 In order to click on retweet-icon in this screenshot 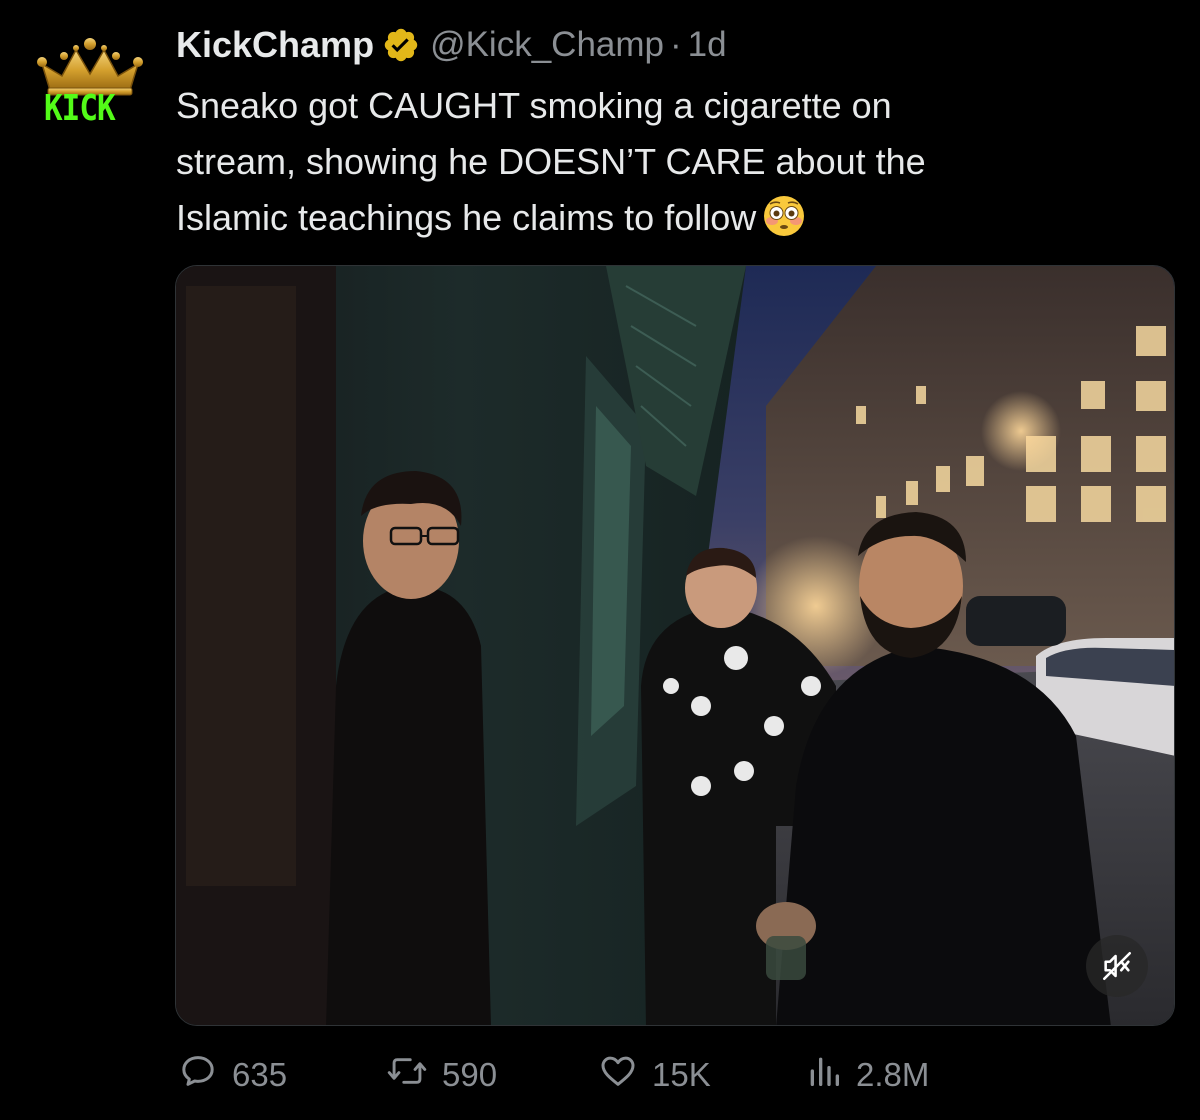, I will do `click(407, 1075)`.